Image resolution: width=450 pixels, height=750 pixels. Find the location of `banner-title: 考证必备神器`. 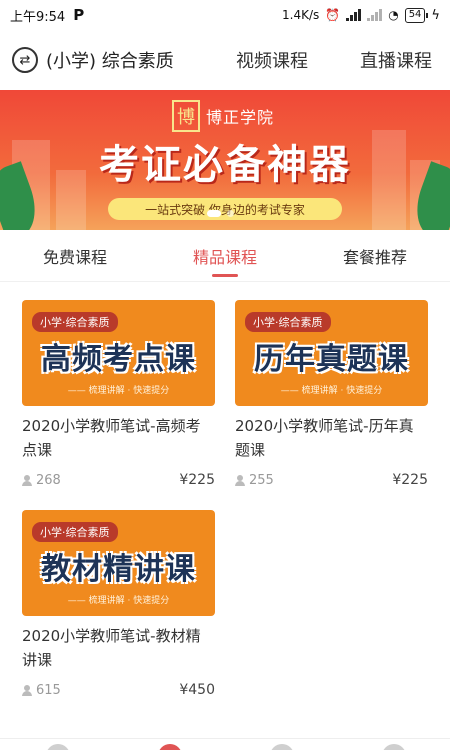

banner-title: 考证必备神器 is located at coordinates (225, 165).